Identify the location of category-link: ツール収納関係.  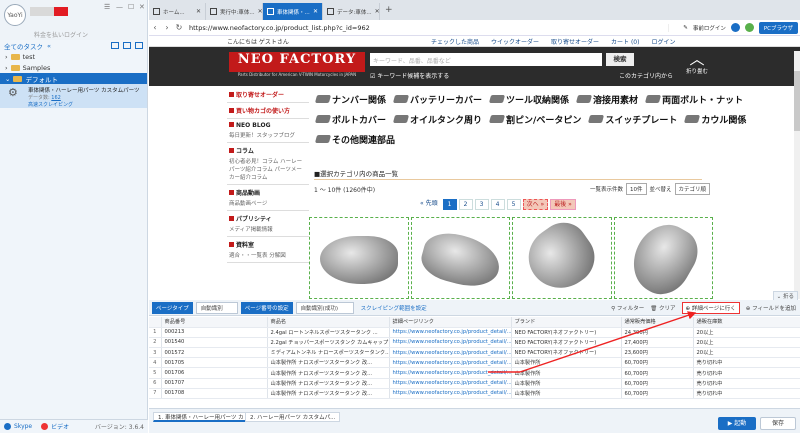
(528, 99).